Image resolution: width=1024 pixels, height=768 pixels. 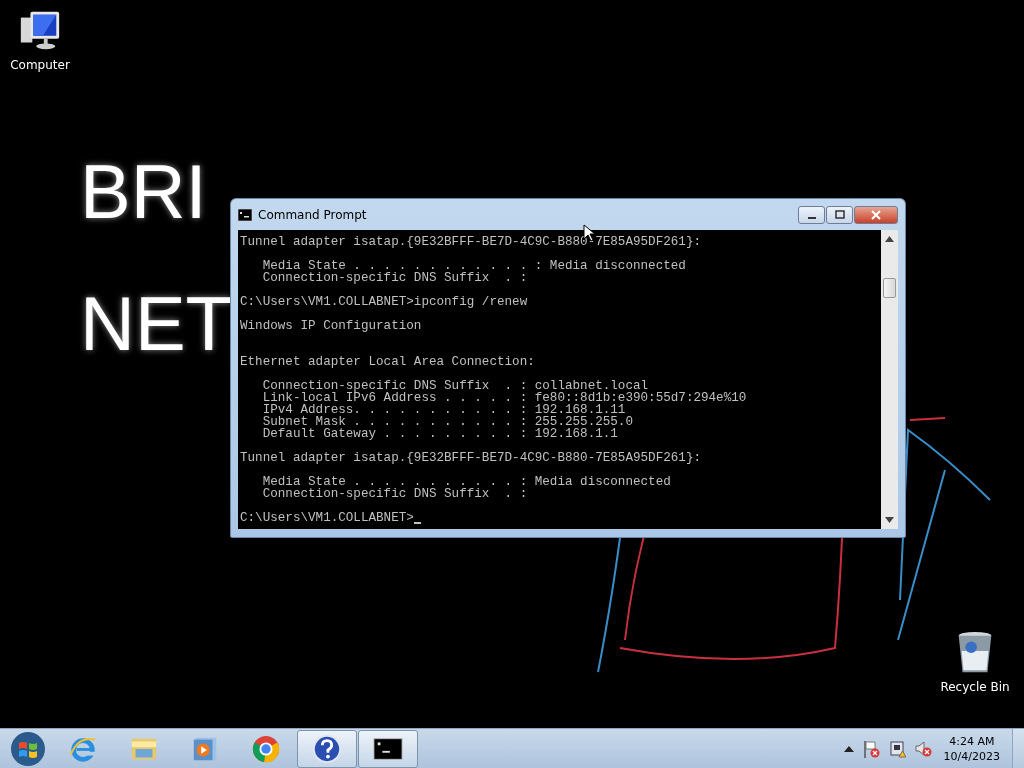 I want to click on console-line: Ethernet adapter Local Area Connection:, so click(x=387, y=362).